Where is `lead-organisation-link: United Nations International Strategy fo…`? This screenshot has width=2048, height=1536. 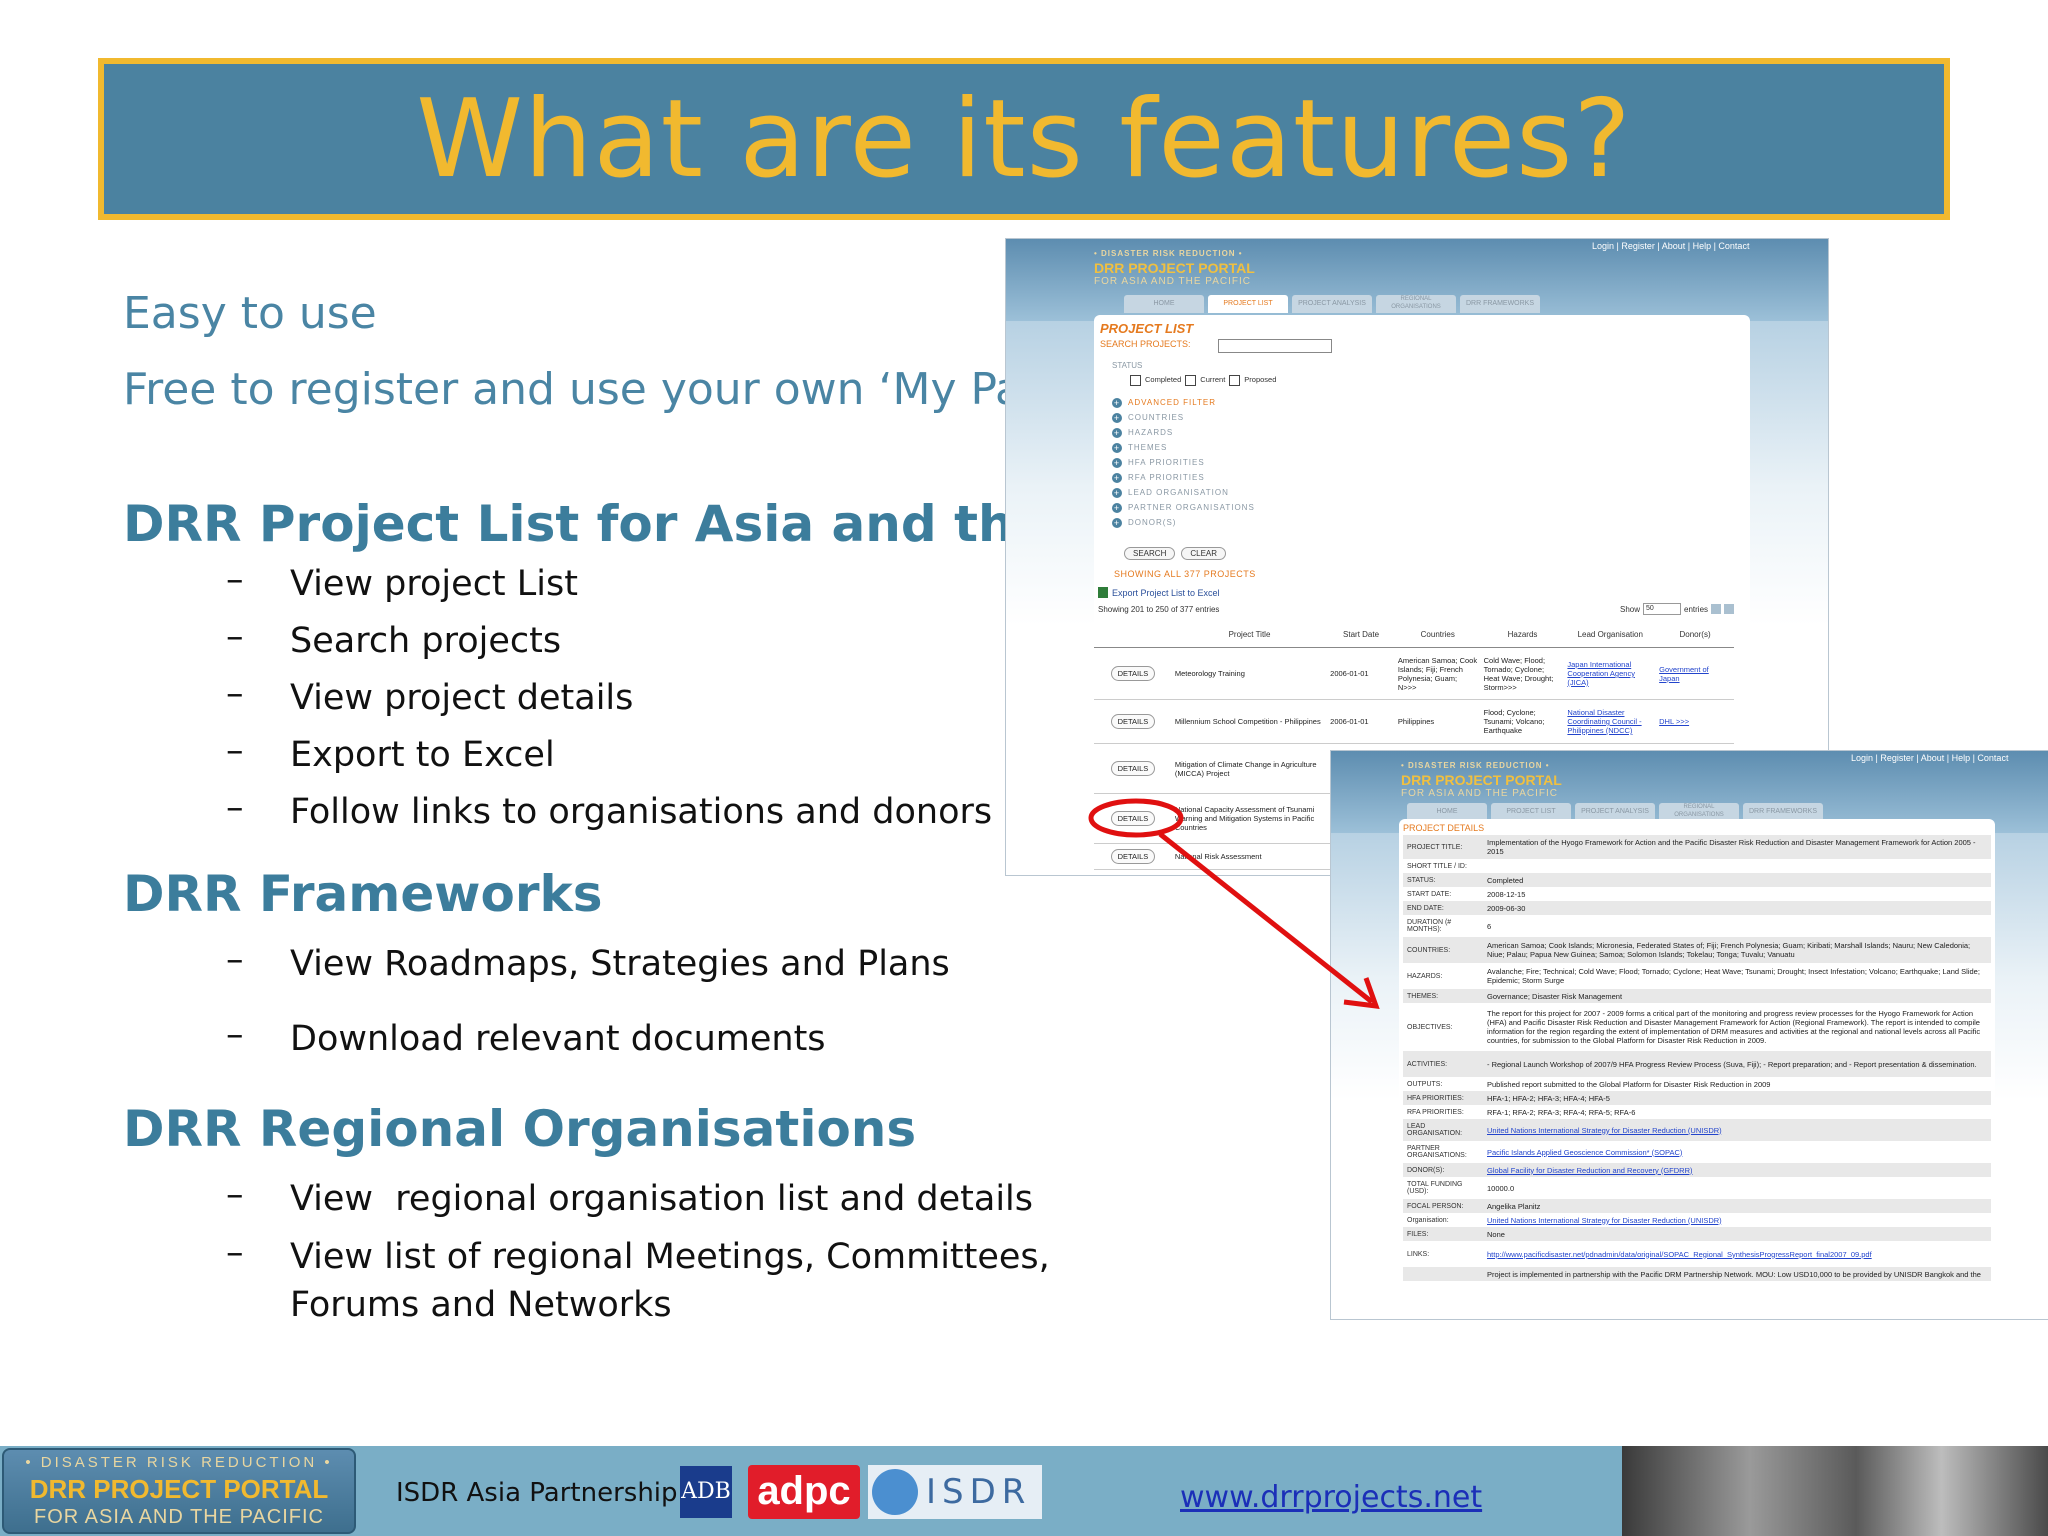
lead-organisation-link: United Nations International Strategy fo… is located at coordinates (1737, 1130).